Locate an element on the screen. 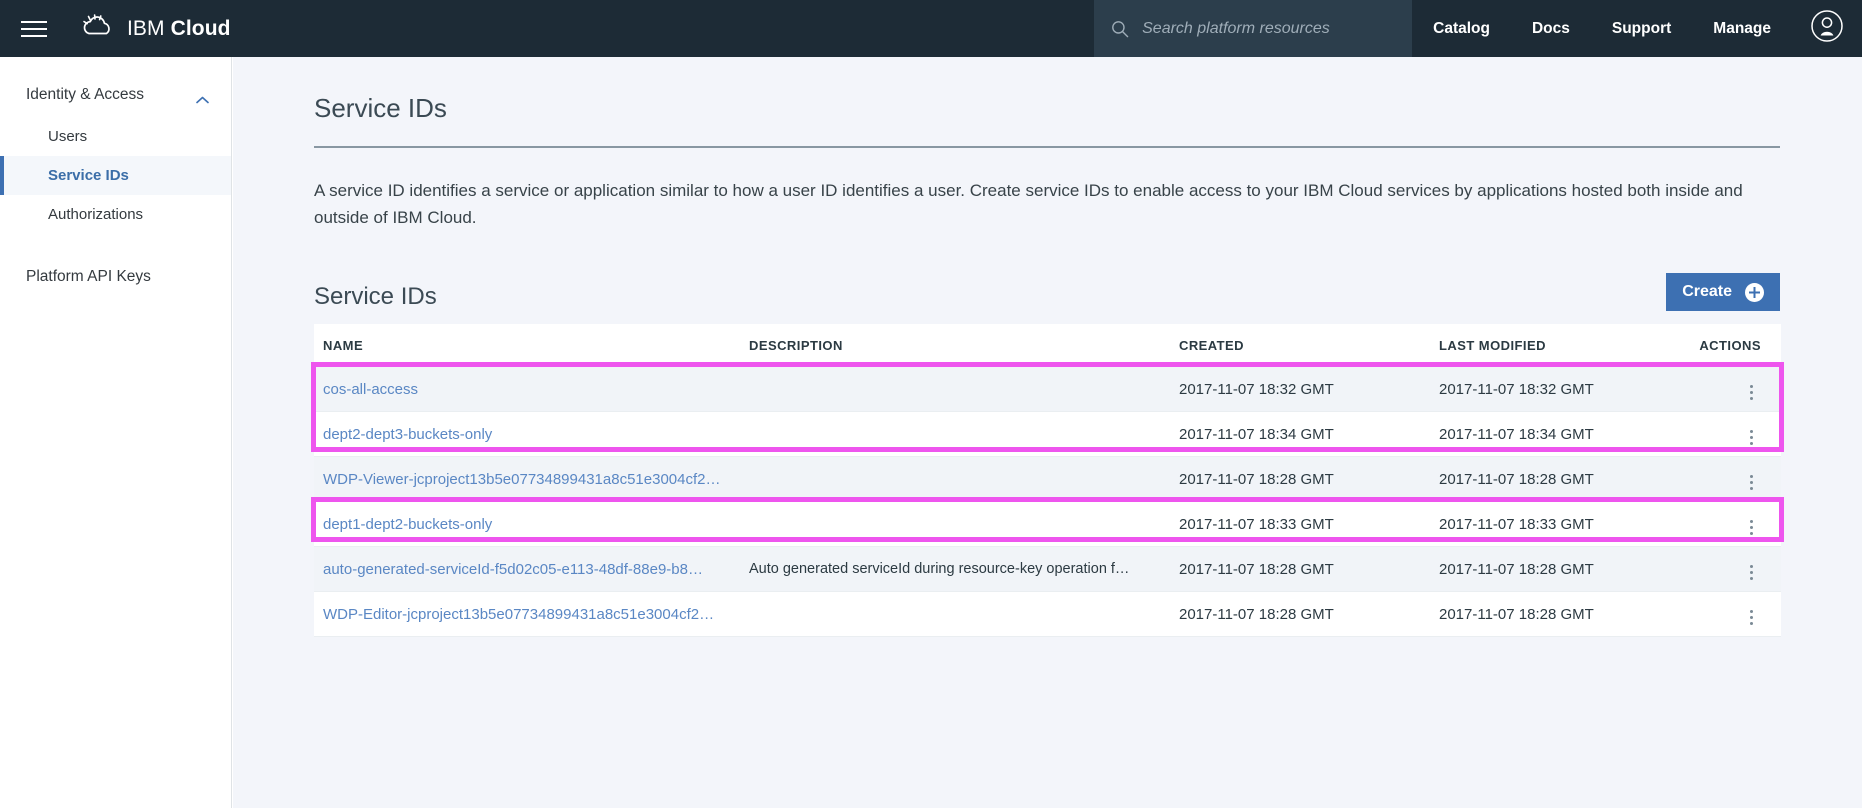 The height and width of the screenshot is (808, 1862). section-bar: Service IDs Create is located at coordinates (1047, 292).